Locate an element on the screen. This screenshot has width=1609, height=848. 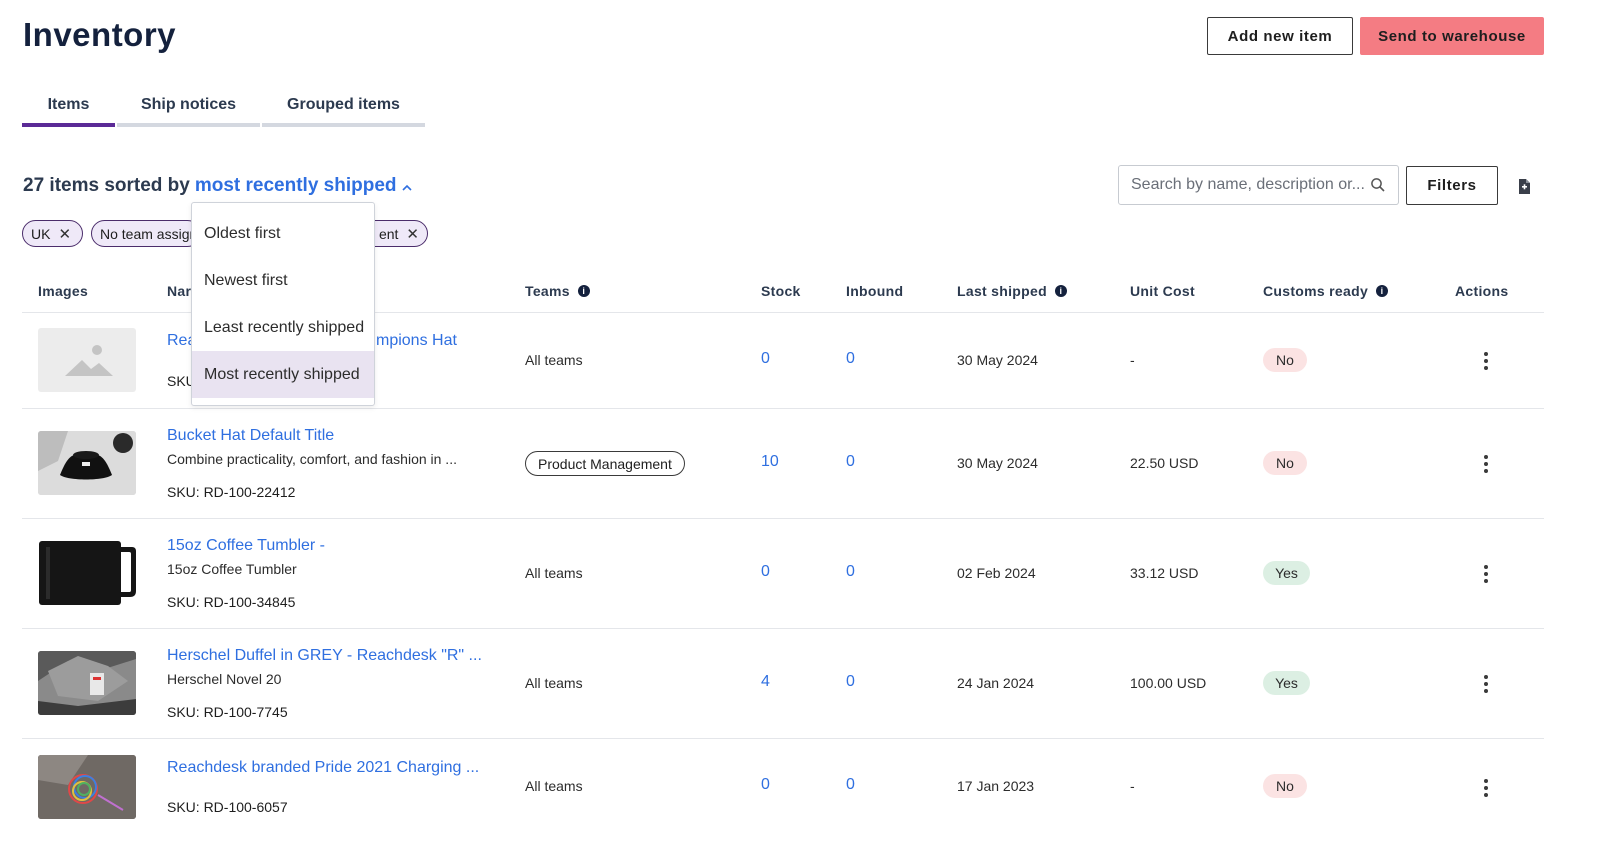
col-stock: Stock is located at coordinates (781, 291).